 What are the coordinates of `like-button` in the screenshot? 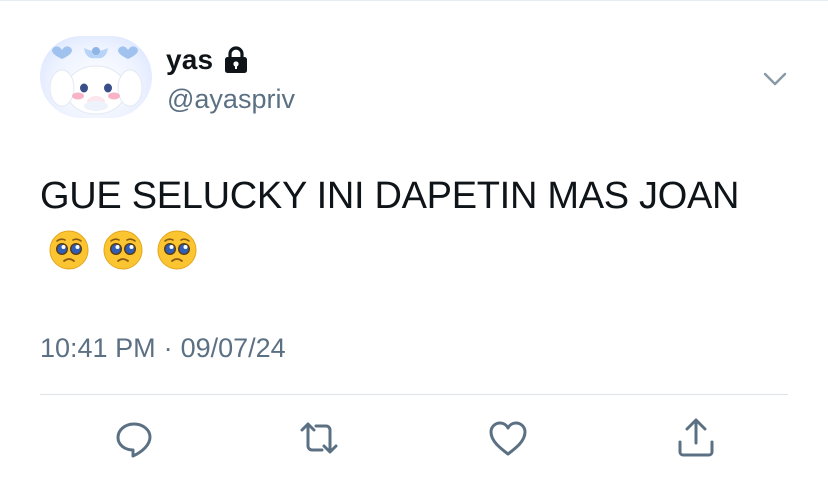 It's located at (508, 438).